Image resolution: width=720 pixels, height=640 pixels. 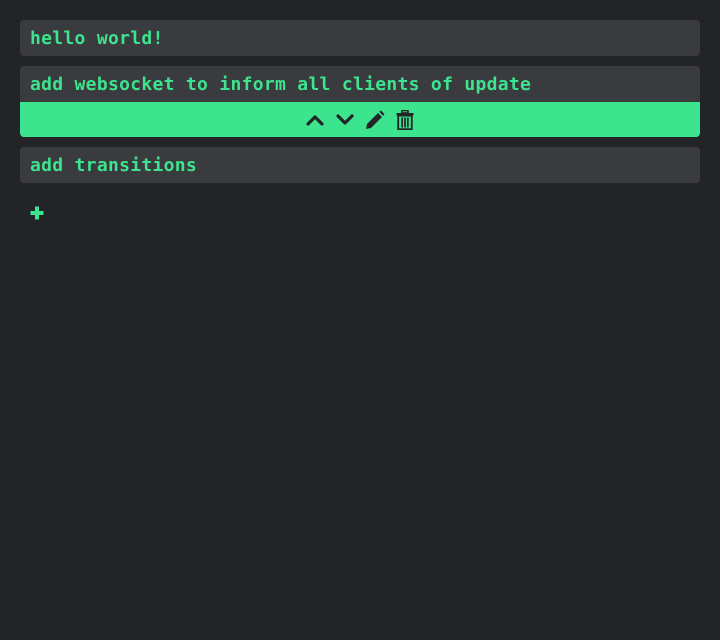 I want to click on chevron-down-icon, so click(x=345, y=119).